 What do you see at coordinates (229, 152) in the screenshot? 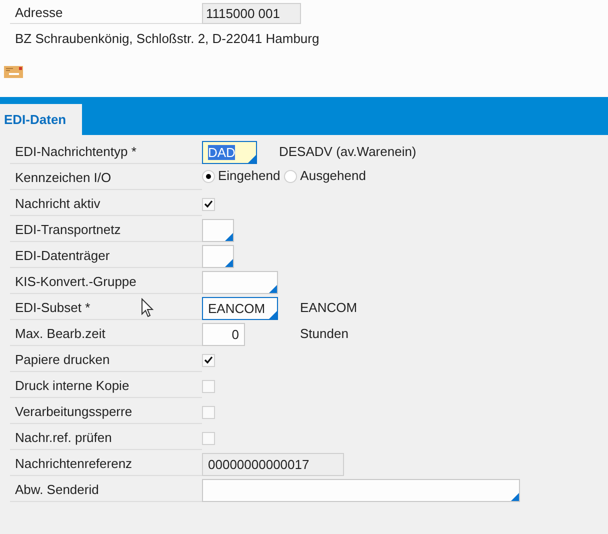
I see `input-field: DAD` at bounding box center [229, 152].